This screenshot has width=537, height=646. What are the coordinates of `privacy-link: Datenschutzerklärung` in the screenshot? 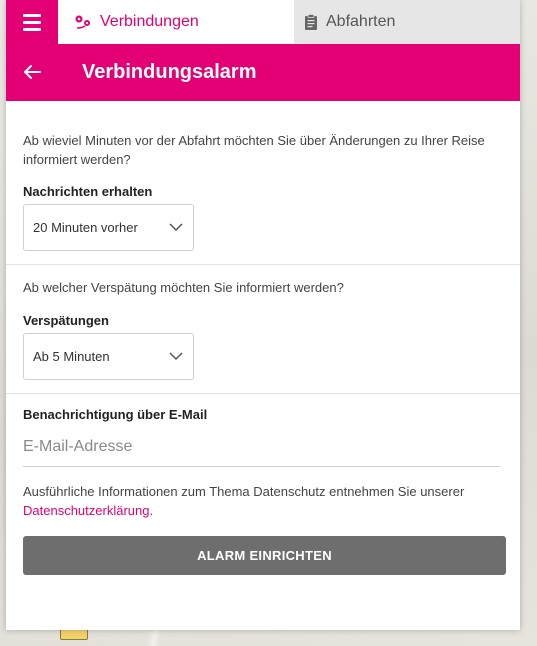 It's located at (86, 510).